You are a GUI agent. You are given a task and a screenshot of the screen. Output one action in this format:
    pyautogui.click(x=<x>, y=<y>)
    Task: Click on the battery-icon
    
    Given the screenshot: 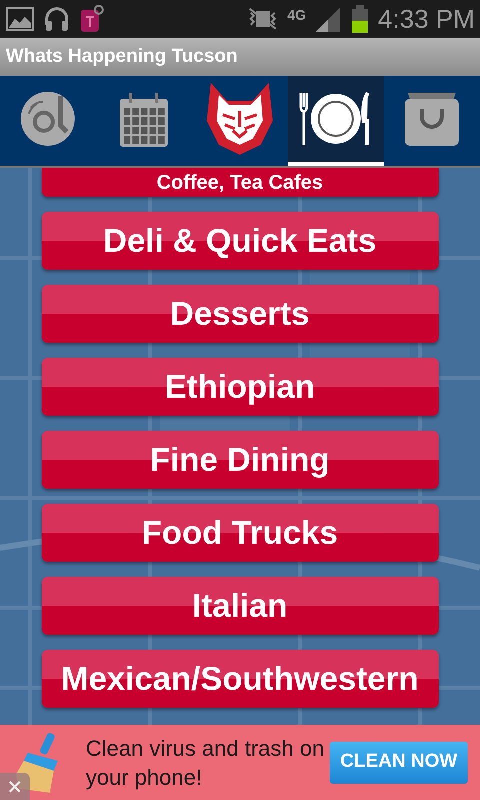 What is the action you would take?
    pyautogui.click(x=360, y=19)
    